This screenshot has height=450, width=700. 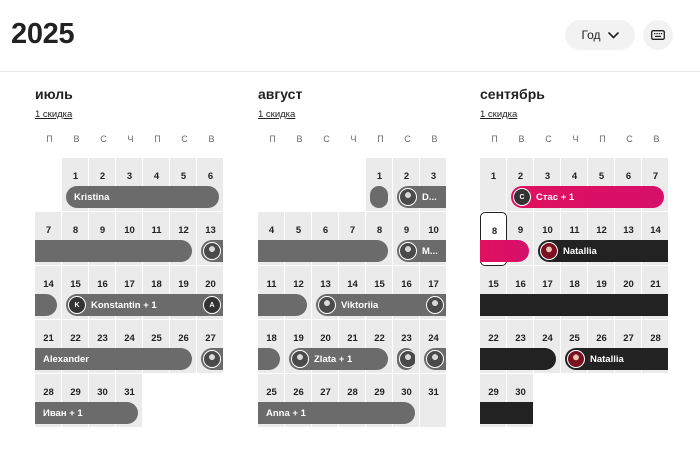 What do you see at coordinates (102, 338) in the screenshot?
I see `day-number: 23` at bounding box center [102, 338].